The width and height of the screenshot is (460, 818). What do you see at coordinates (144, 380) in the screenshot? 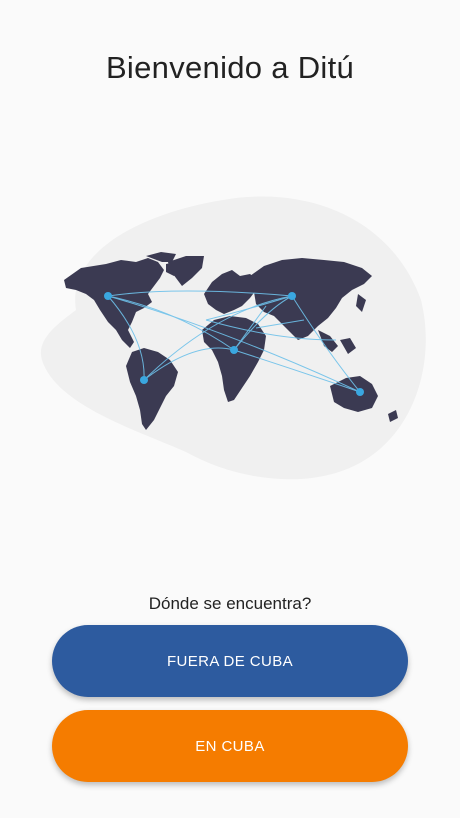
I see `node-south-america` at bounding box center [144, 380].